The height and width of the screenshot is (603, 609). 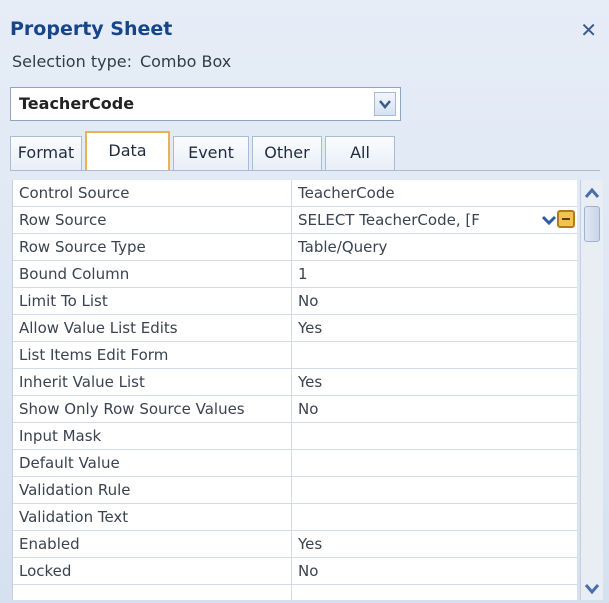 I want to click on property-value: Table/Query, so click(x=435, y=247).